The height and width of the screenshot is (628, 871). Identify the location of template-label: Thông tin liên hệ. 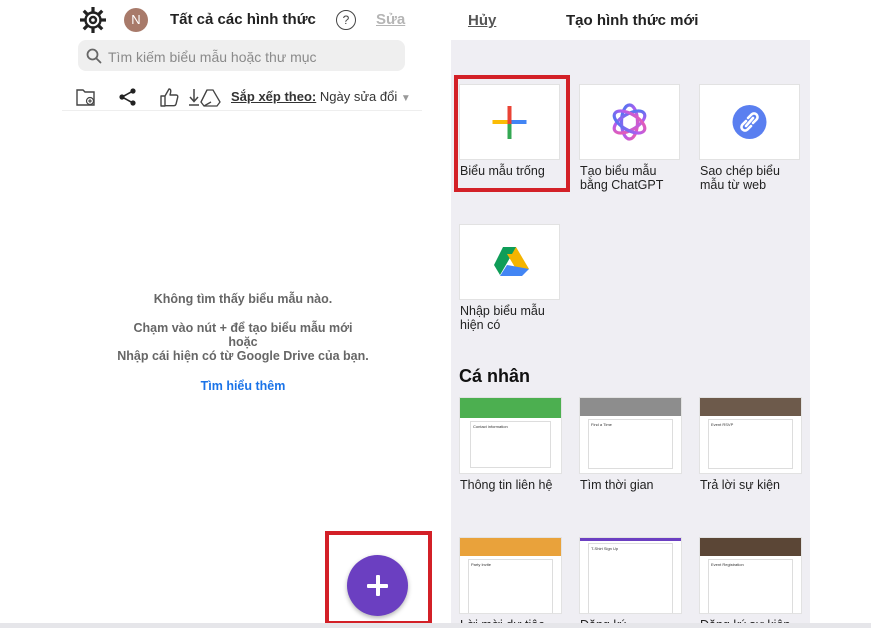
(506, 485).